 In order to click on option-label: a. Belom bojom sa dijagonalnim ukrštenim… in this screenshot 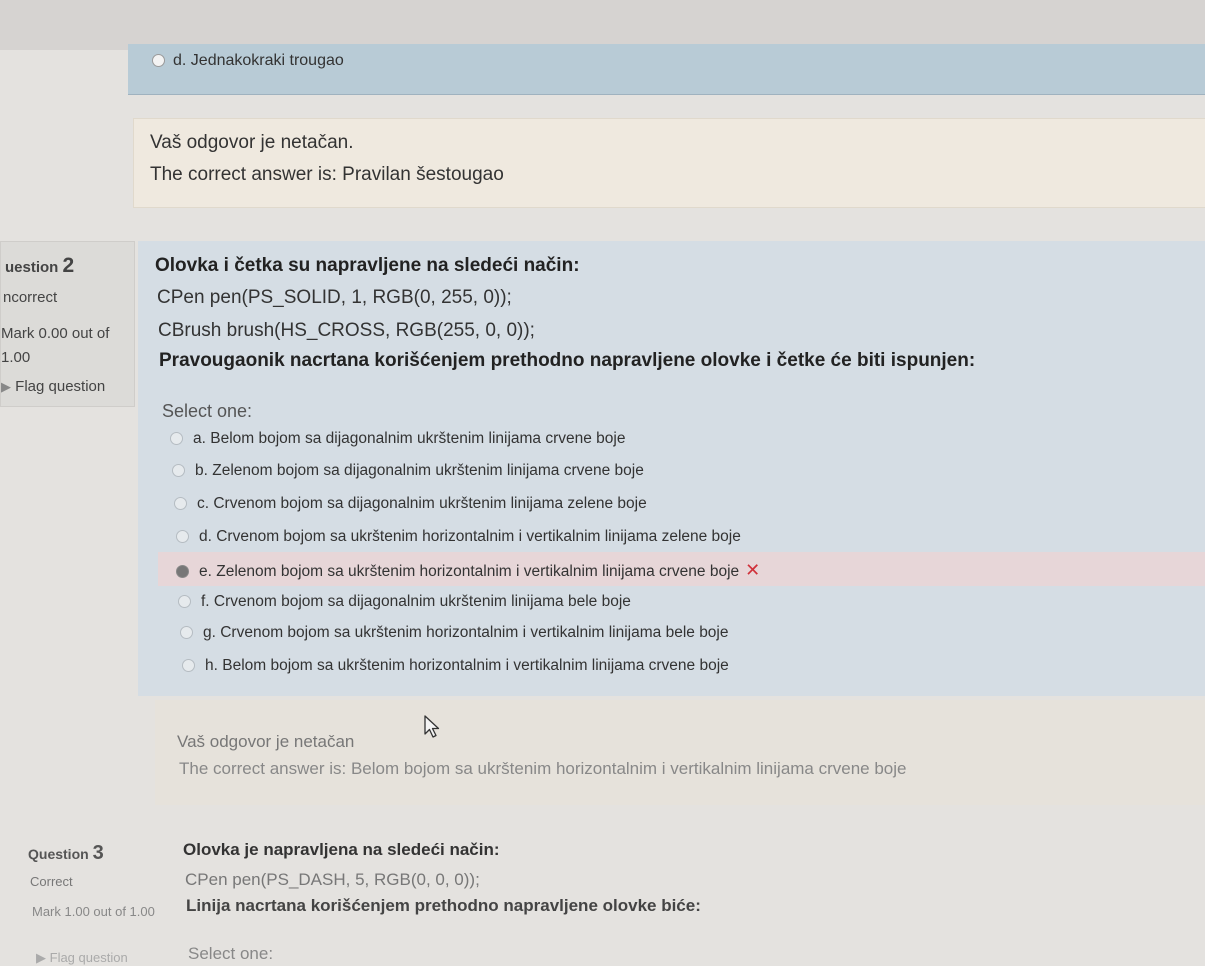, I will do `click(409, 438)`.